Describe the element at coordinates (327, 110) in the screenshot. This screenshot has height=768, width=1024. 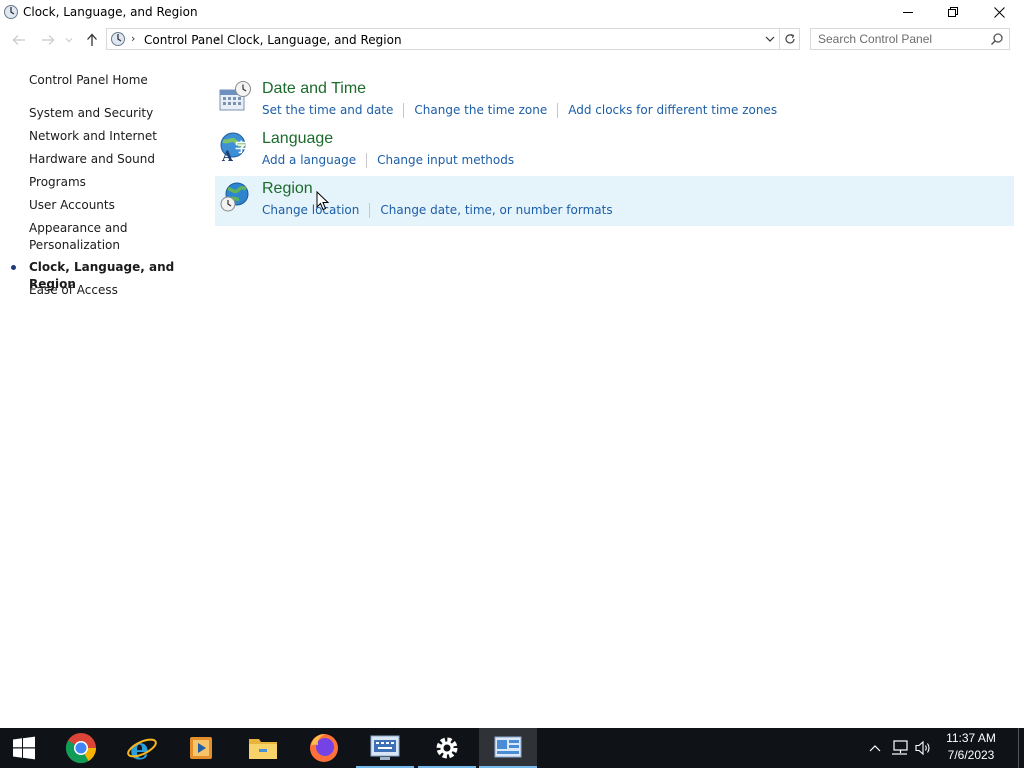
I see `set-time-and-date-link: Set the time and date` at that location.